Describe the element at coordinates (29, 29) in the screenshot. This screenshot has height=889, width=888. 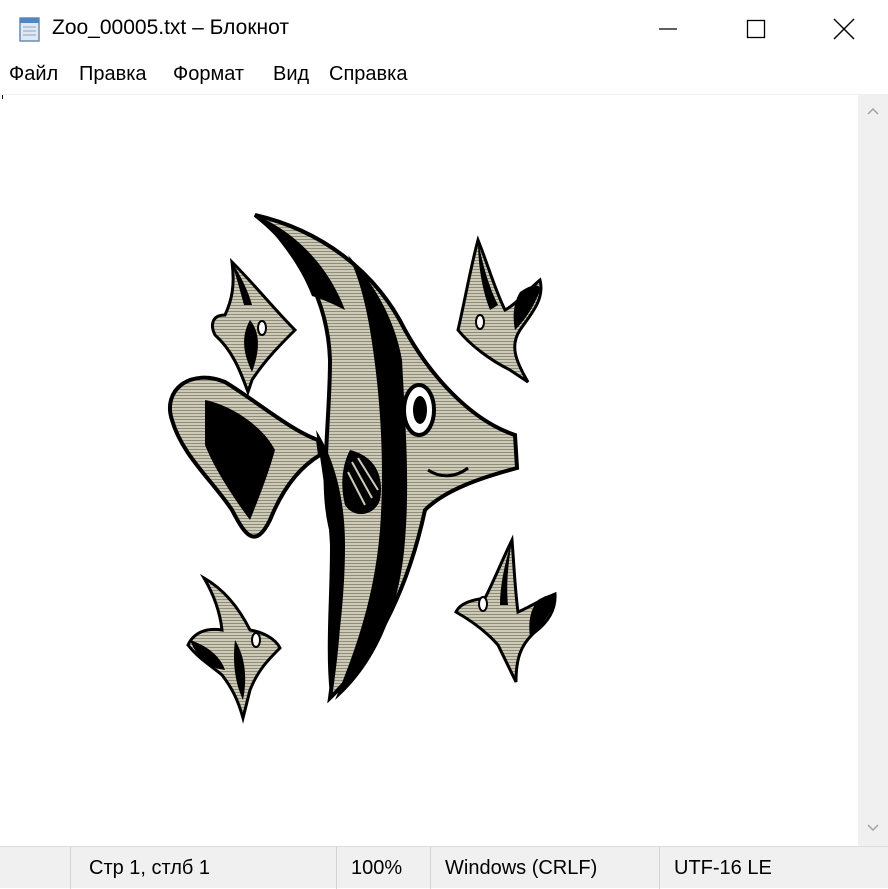
I see `notepad-icon` at that location.